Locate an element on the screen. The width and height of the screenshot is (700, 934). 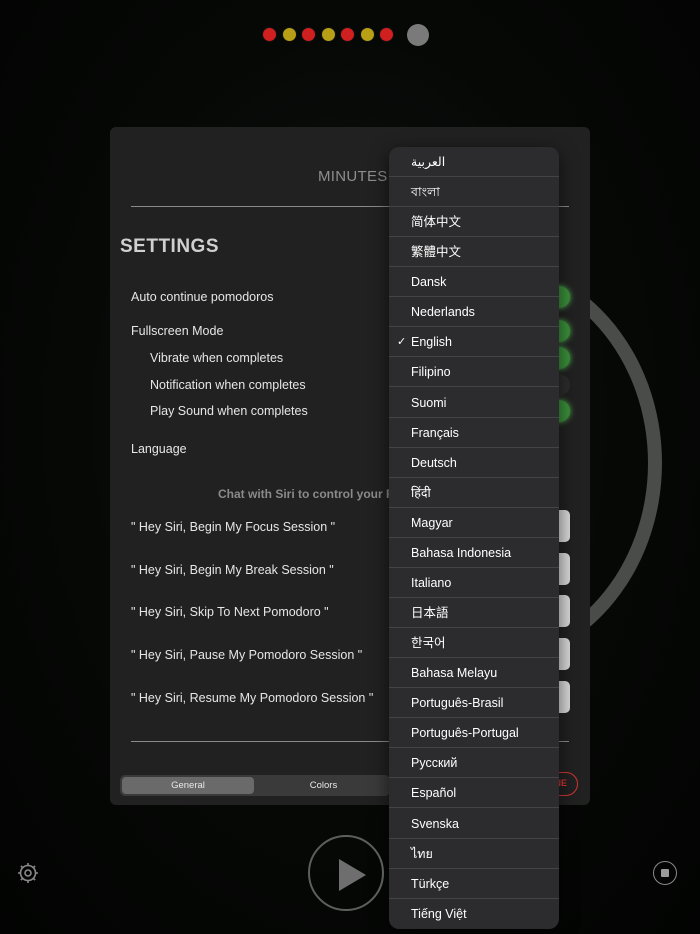
language-option-label: Tiếng Việt is located at coordinates (439, 913).